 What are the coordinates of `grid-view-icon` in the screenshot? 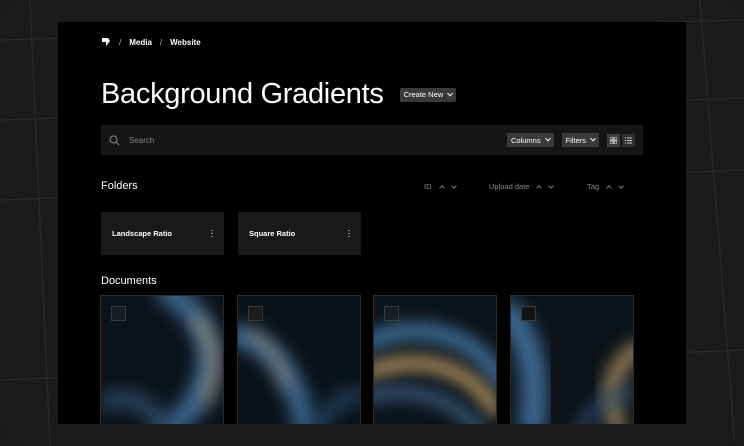 It's located at (613, 140).